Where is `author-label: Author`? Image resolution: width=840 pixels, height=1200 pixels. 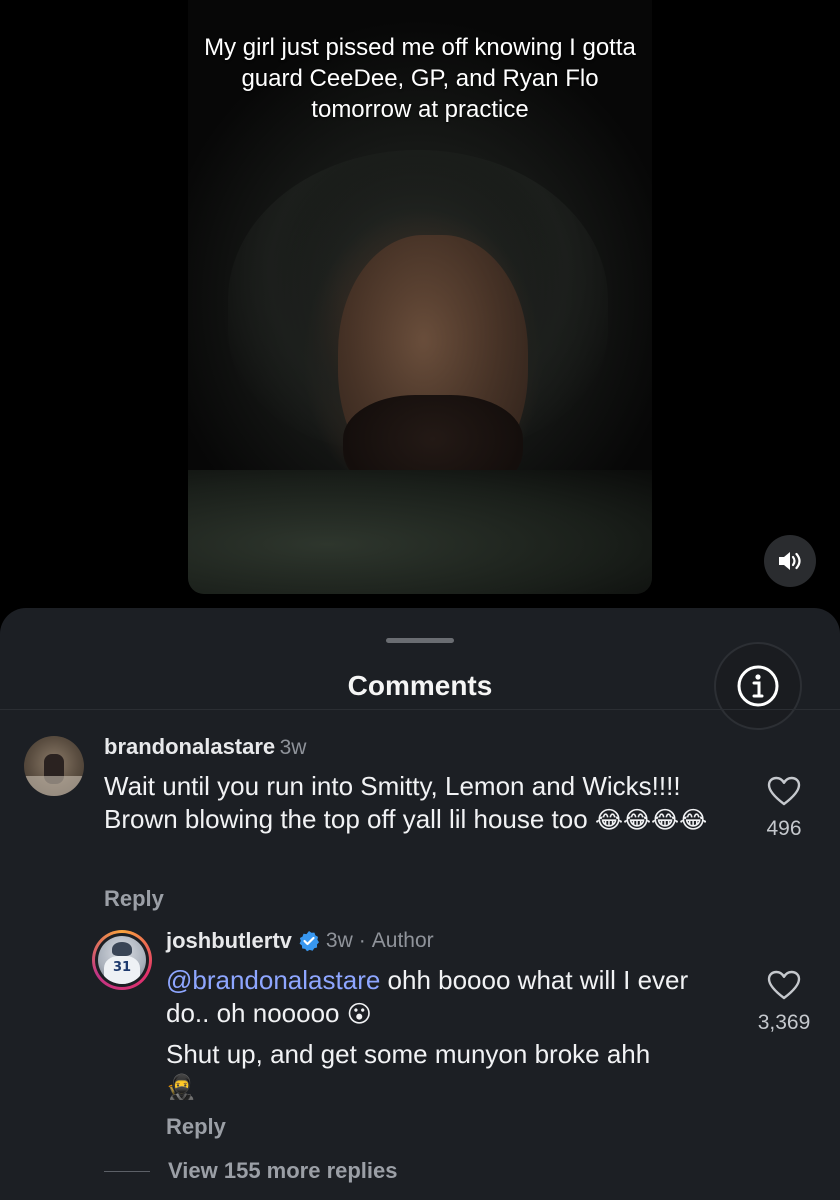
author-label: Author is located at coordinates (402, 940).